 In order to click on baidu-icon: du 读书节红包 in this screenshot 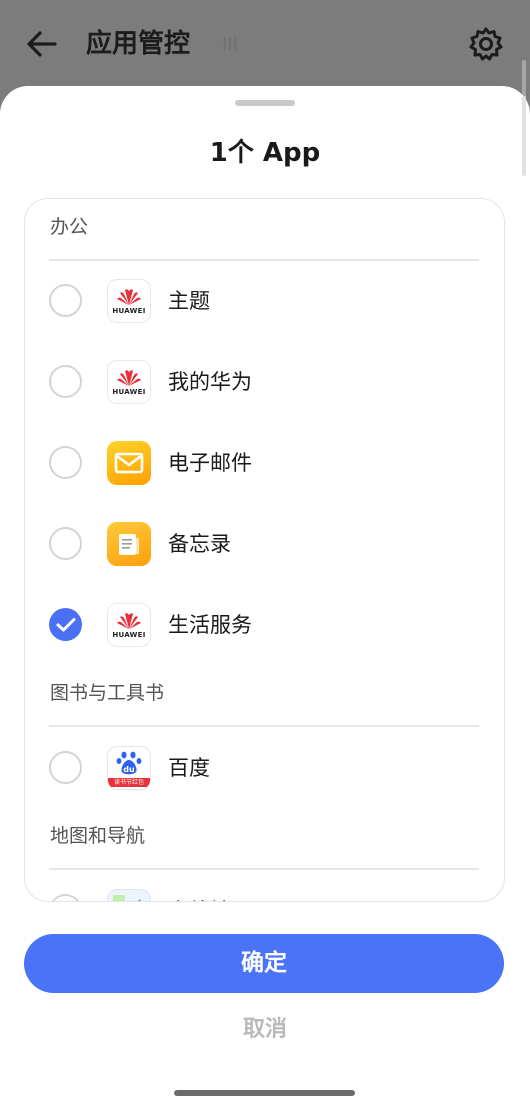, I will do `click(129, 768)`.